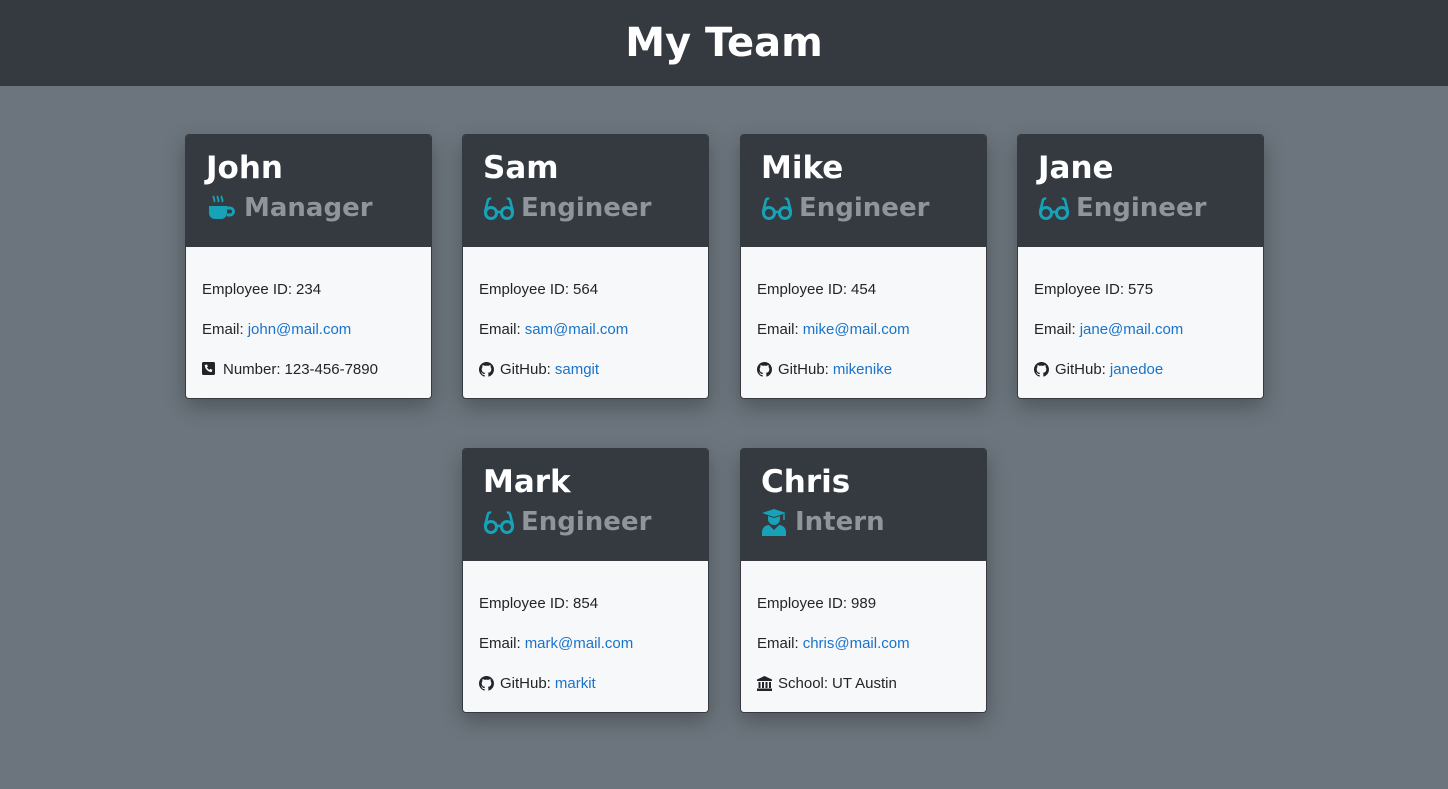 This screenshot has width=1448, height=789. What do you see at coordinates (585, 693) in the screenshot?
I see `github-row: GitHub: markit` at bounding box center [585, 693].